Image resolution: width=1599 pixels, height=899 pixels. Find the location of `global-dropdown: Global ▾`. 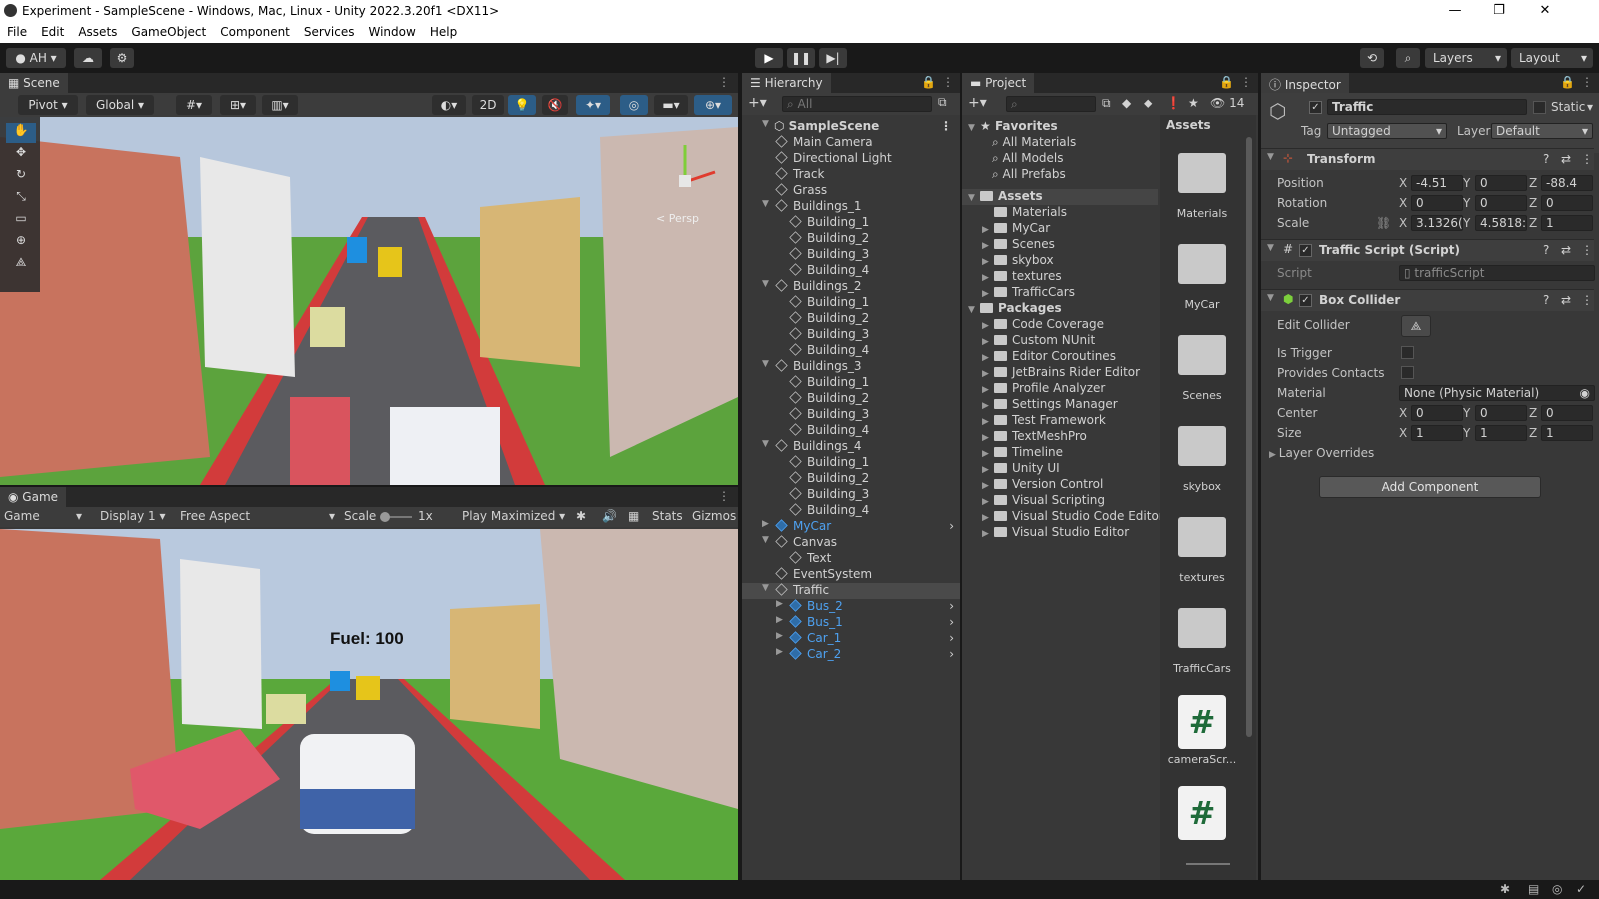

global-dropdown: Global ▾ is located at coordinates (120, 105).